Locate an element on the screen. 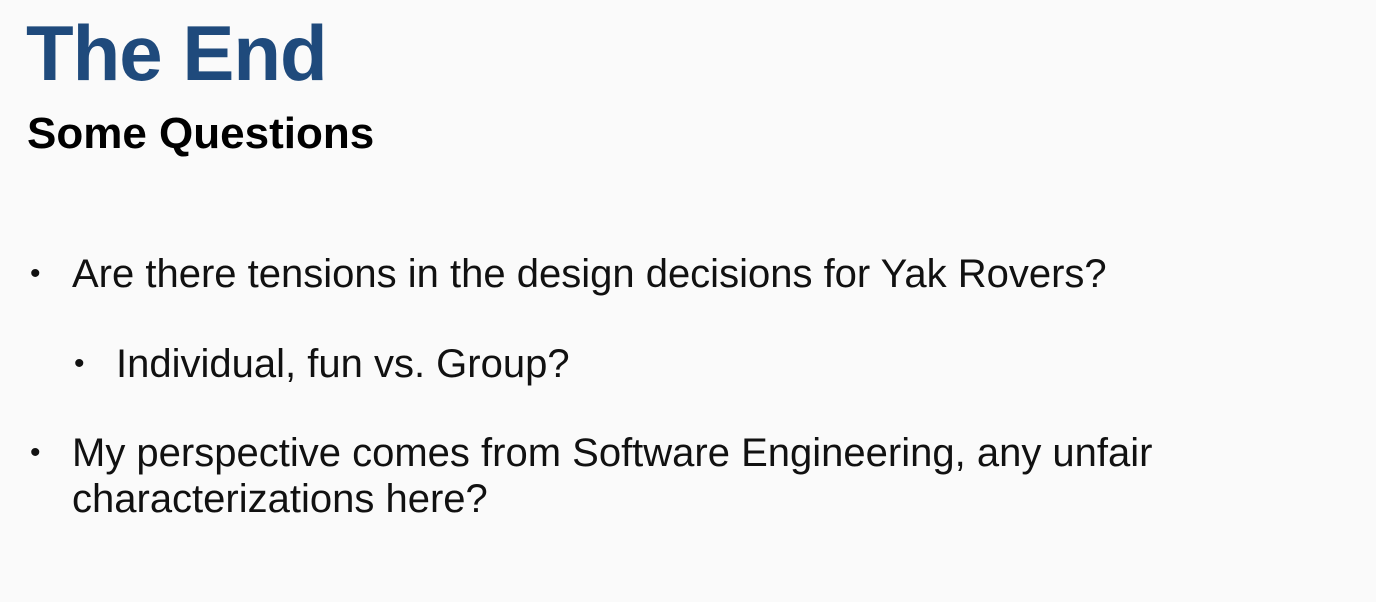 This screenshot has height=602, width=1376. bullet-text: Individual, fun vs. Group? is located at coordinates (343, 364).